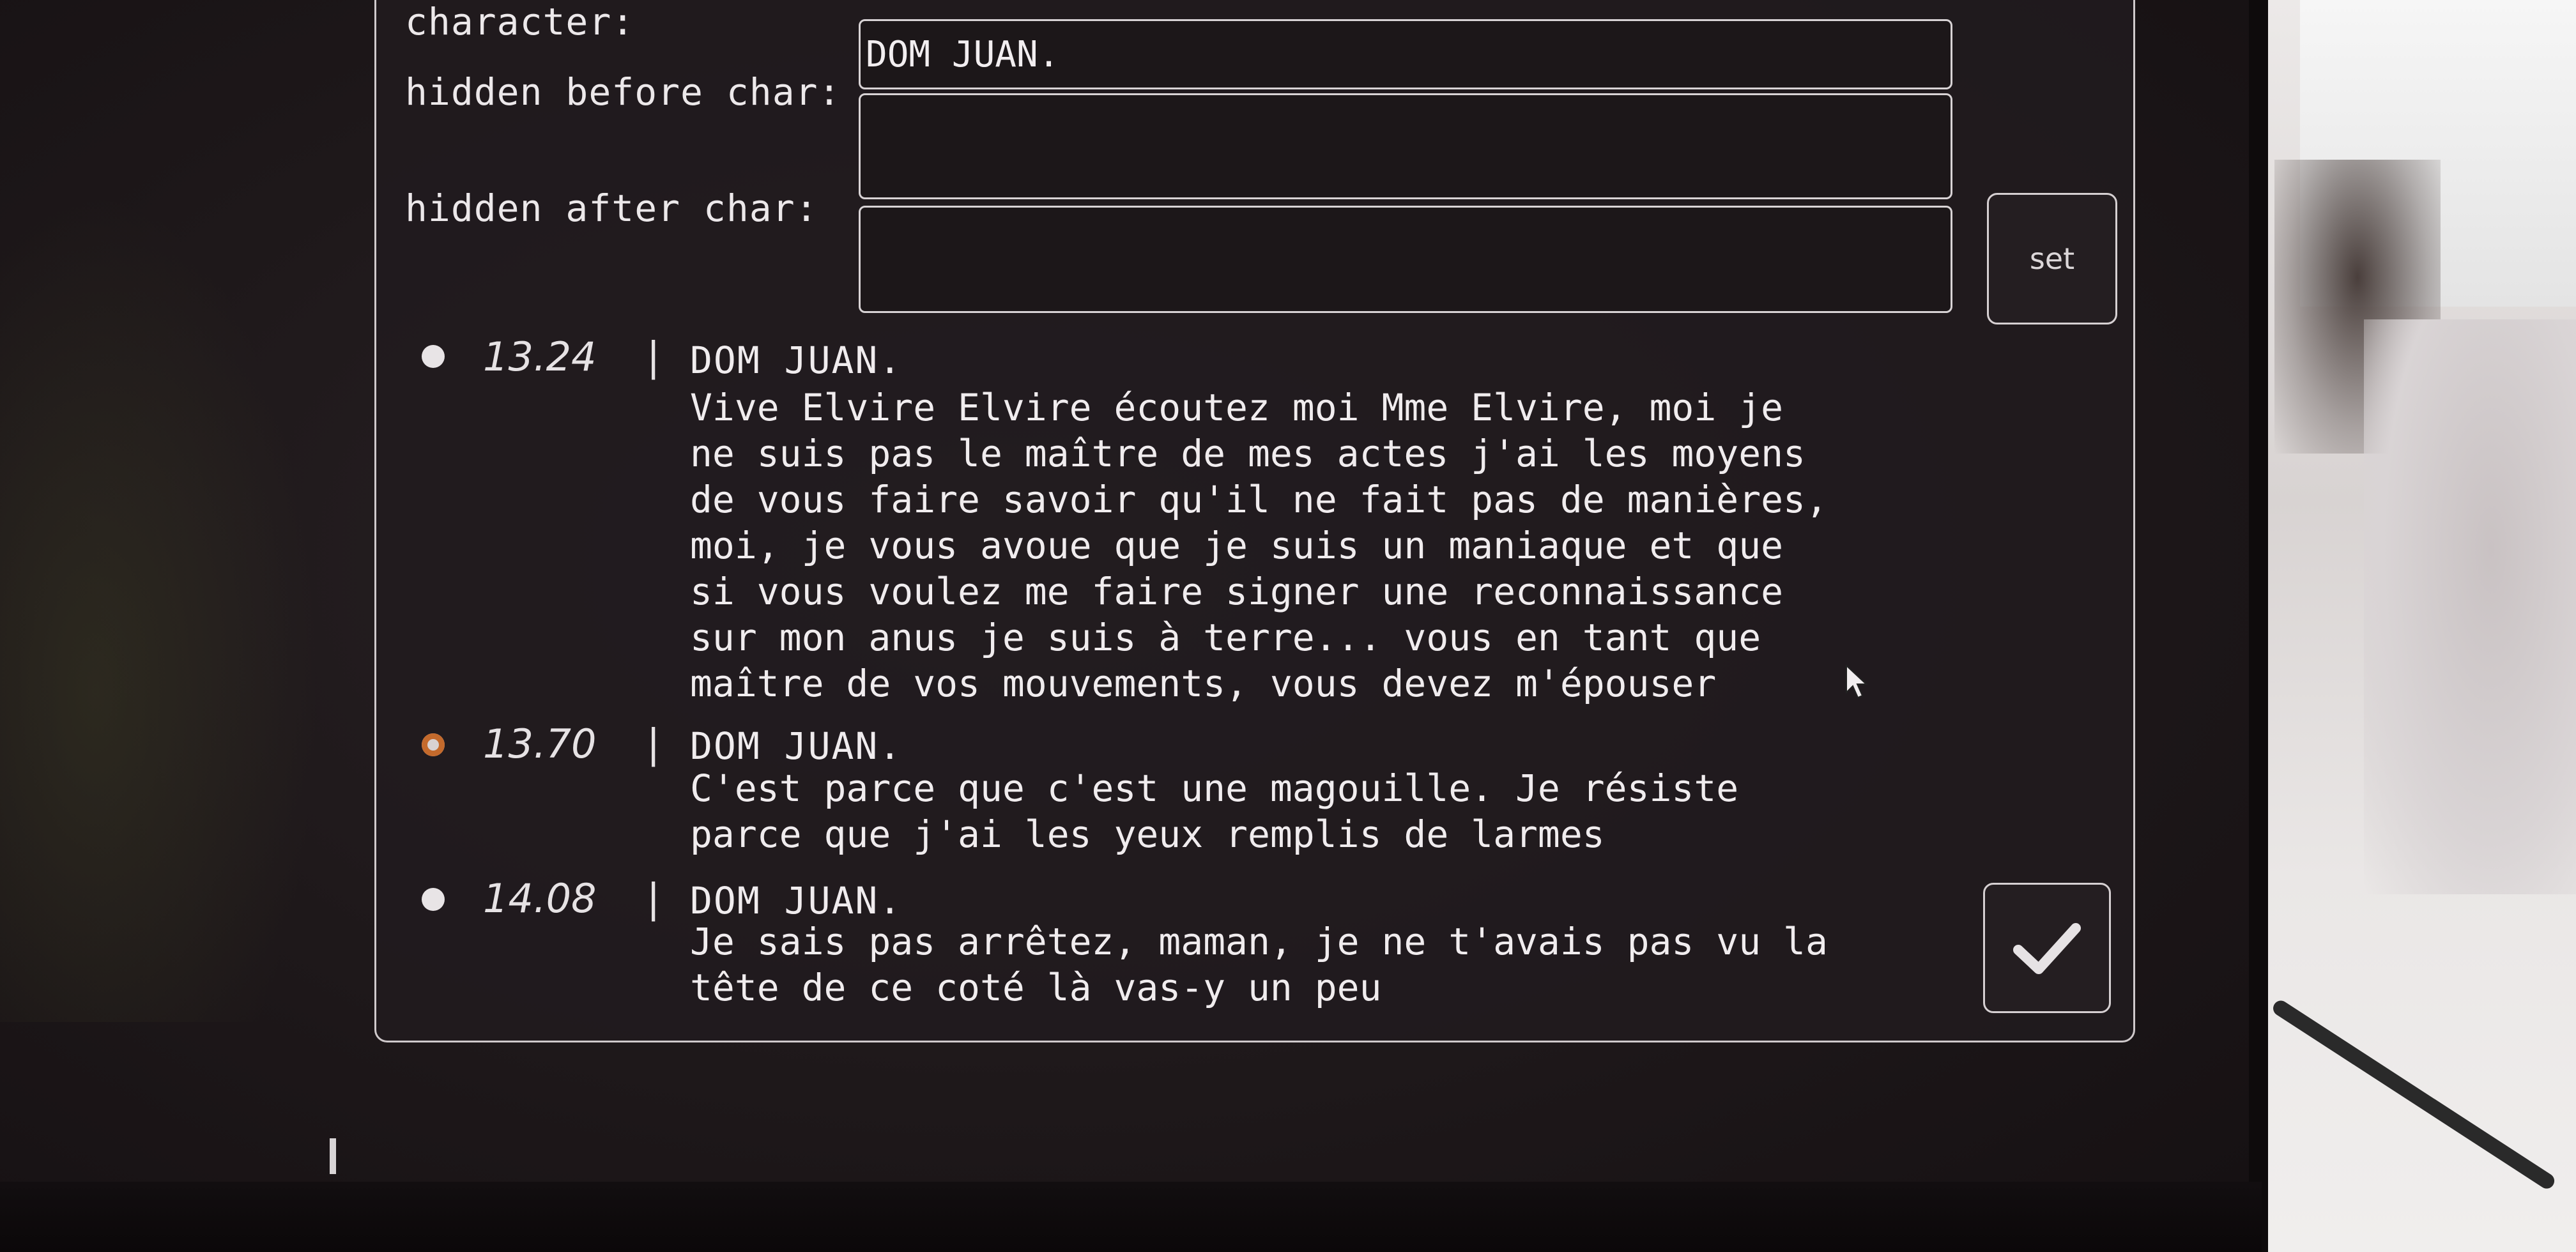 This screenshot has height=1252, width=2576. I want to click on checkmark-icon, so click(2047, 948).